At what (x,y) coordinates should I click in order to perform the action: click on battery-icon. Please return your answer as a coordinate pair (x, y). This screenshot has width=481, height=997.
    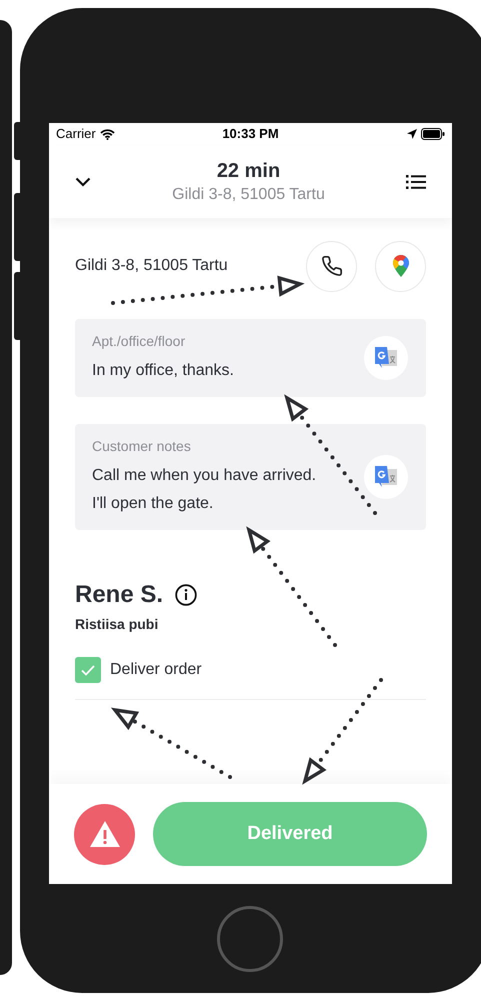
    Looking at the image, I should click on (433, 134).